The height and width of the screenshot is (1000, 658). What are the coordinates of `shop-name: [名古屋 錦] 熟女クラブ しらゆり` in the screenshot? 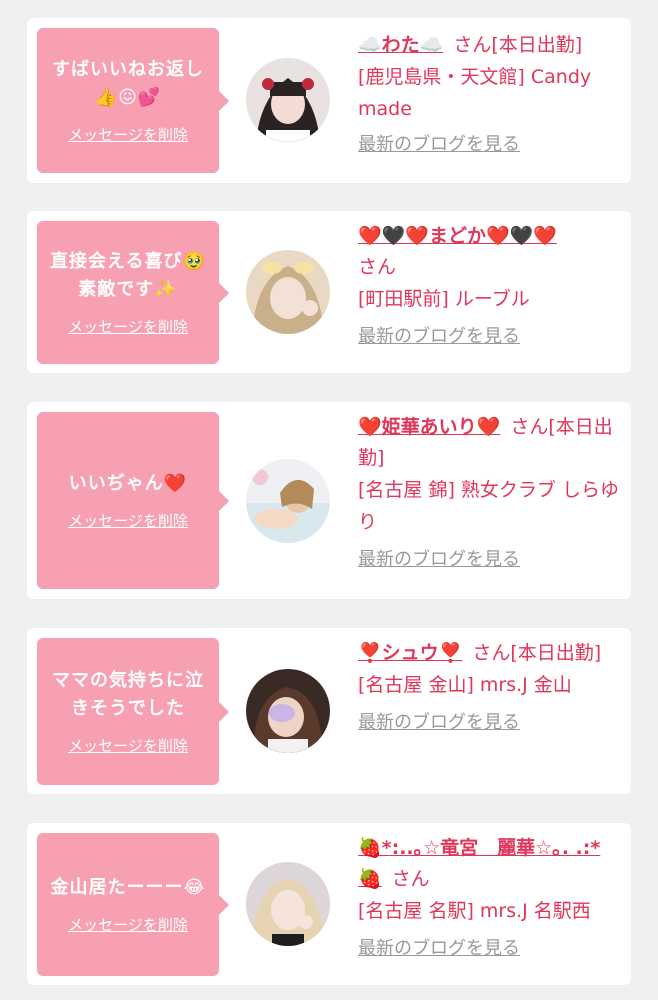 It's located at (488, 506).